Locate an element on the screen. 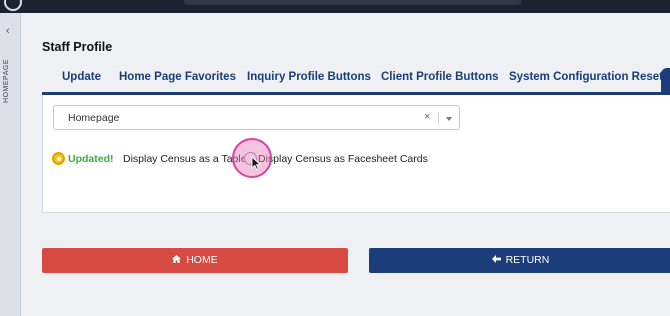 The image size is (670, 316). return-button: RETURN is located at coordinates (519, 260).